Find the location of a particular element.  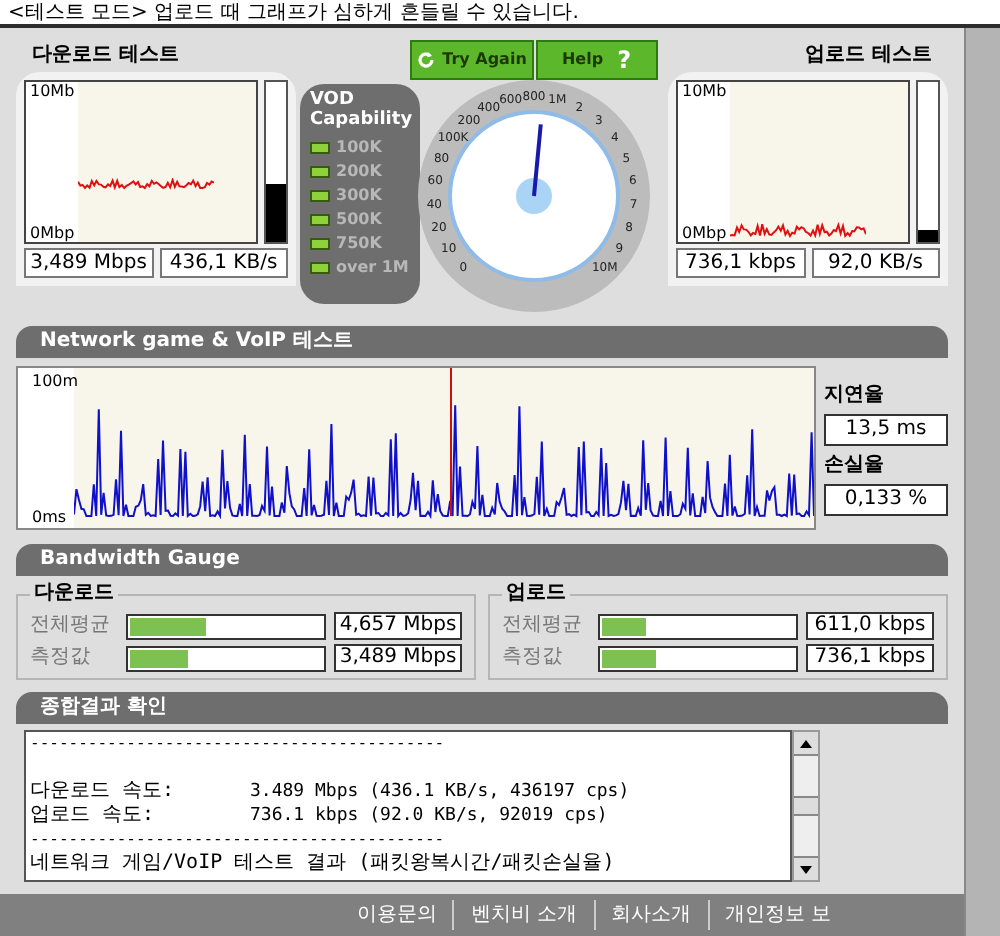

vod-label: over 1M is located at coordinates (372, 267).